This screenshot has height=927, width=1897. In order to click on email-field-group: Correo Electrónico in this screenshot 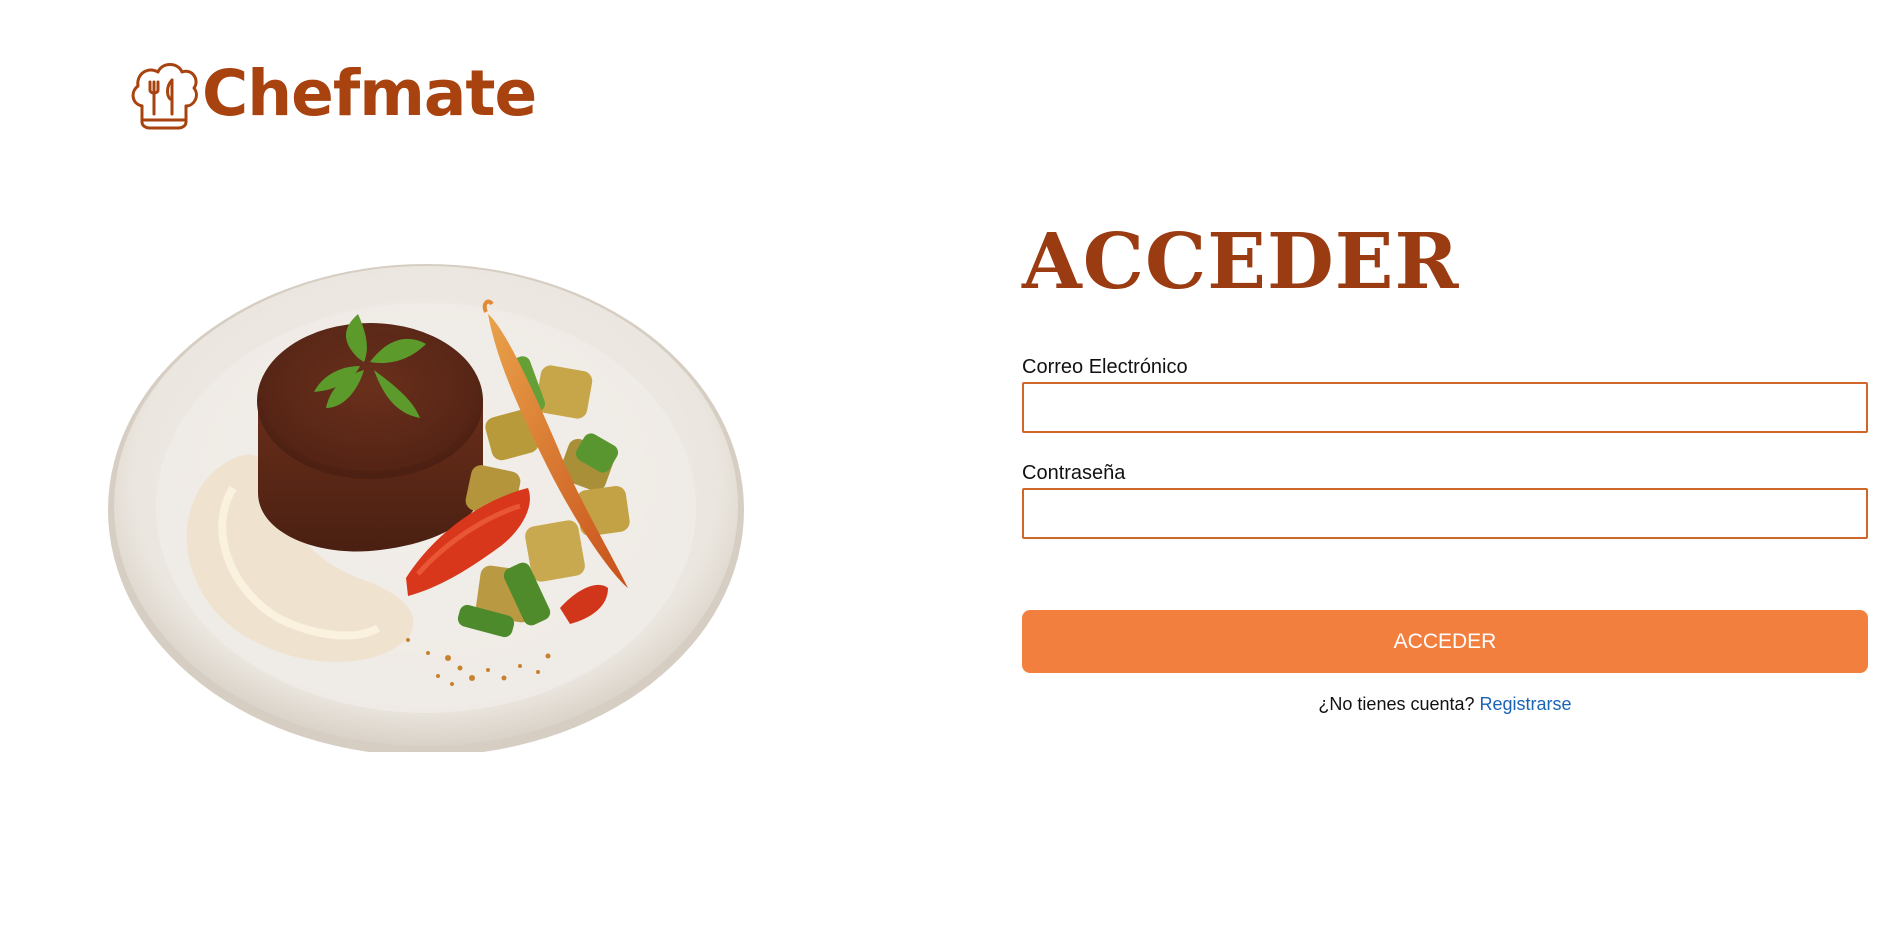, I will do `click(1445, 394)`.